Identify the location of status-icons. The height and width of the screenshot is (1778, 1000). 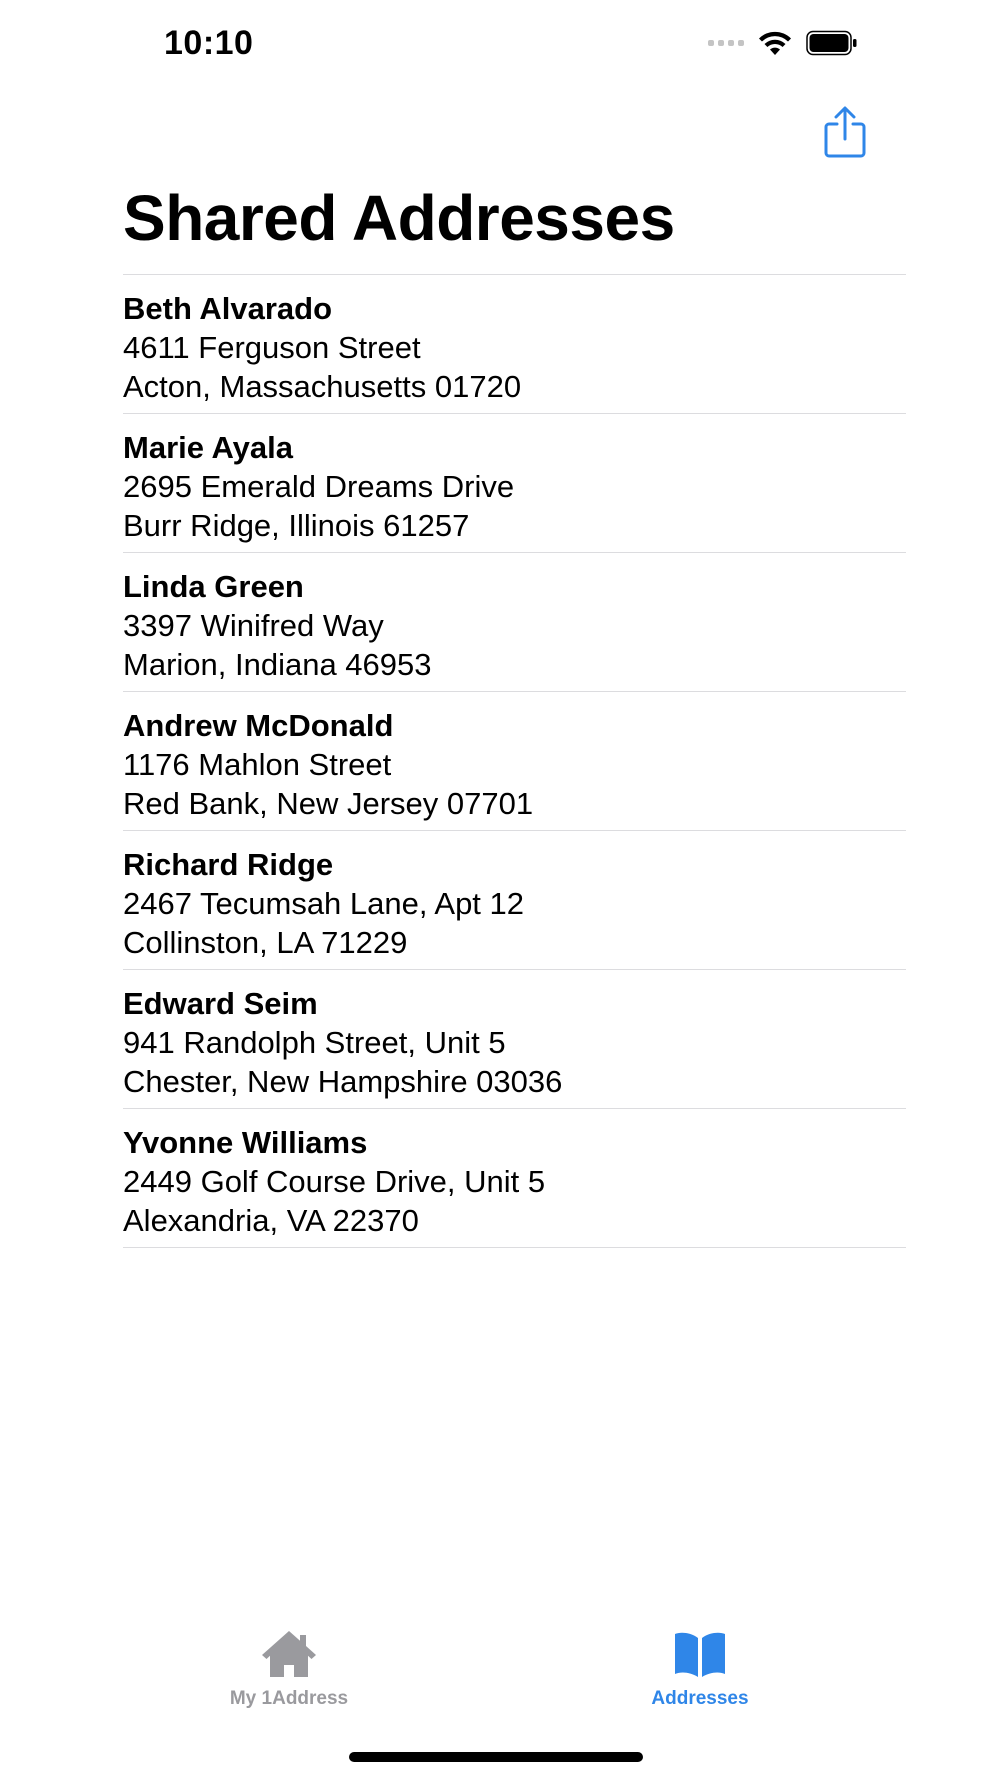
(783, 43).